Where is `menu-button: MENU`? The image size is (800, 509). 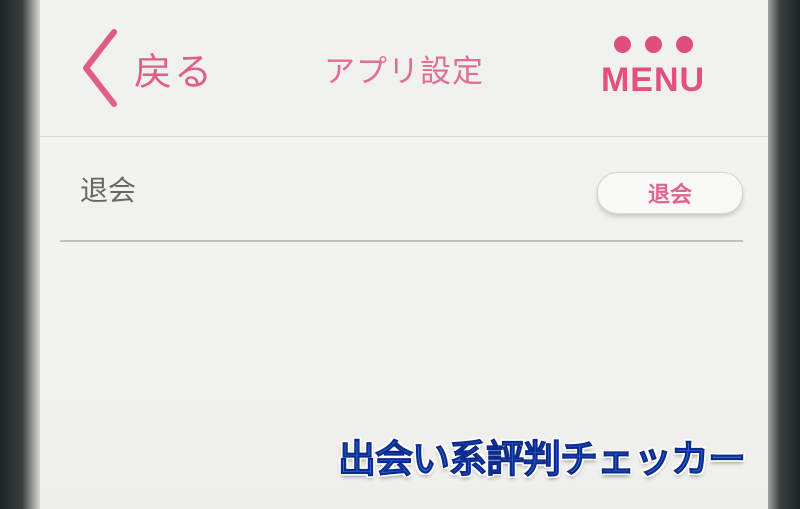
menu-button: MENU is located at coordinates (653, 68).